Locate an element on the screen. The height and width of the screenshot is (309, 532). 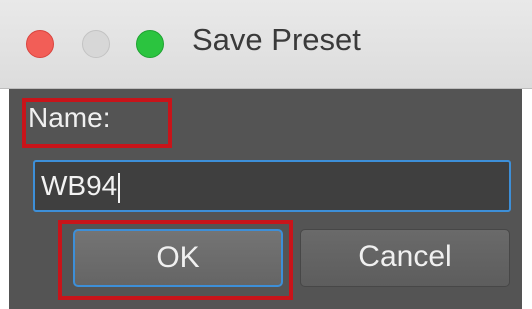
close-button is located at coordinates (40, 44).